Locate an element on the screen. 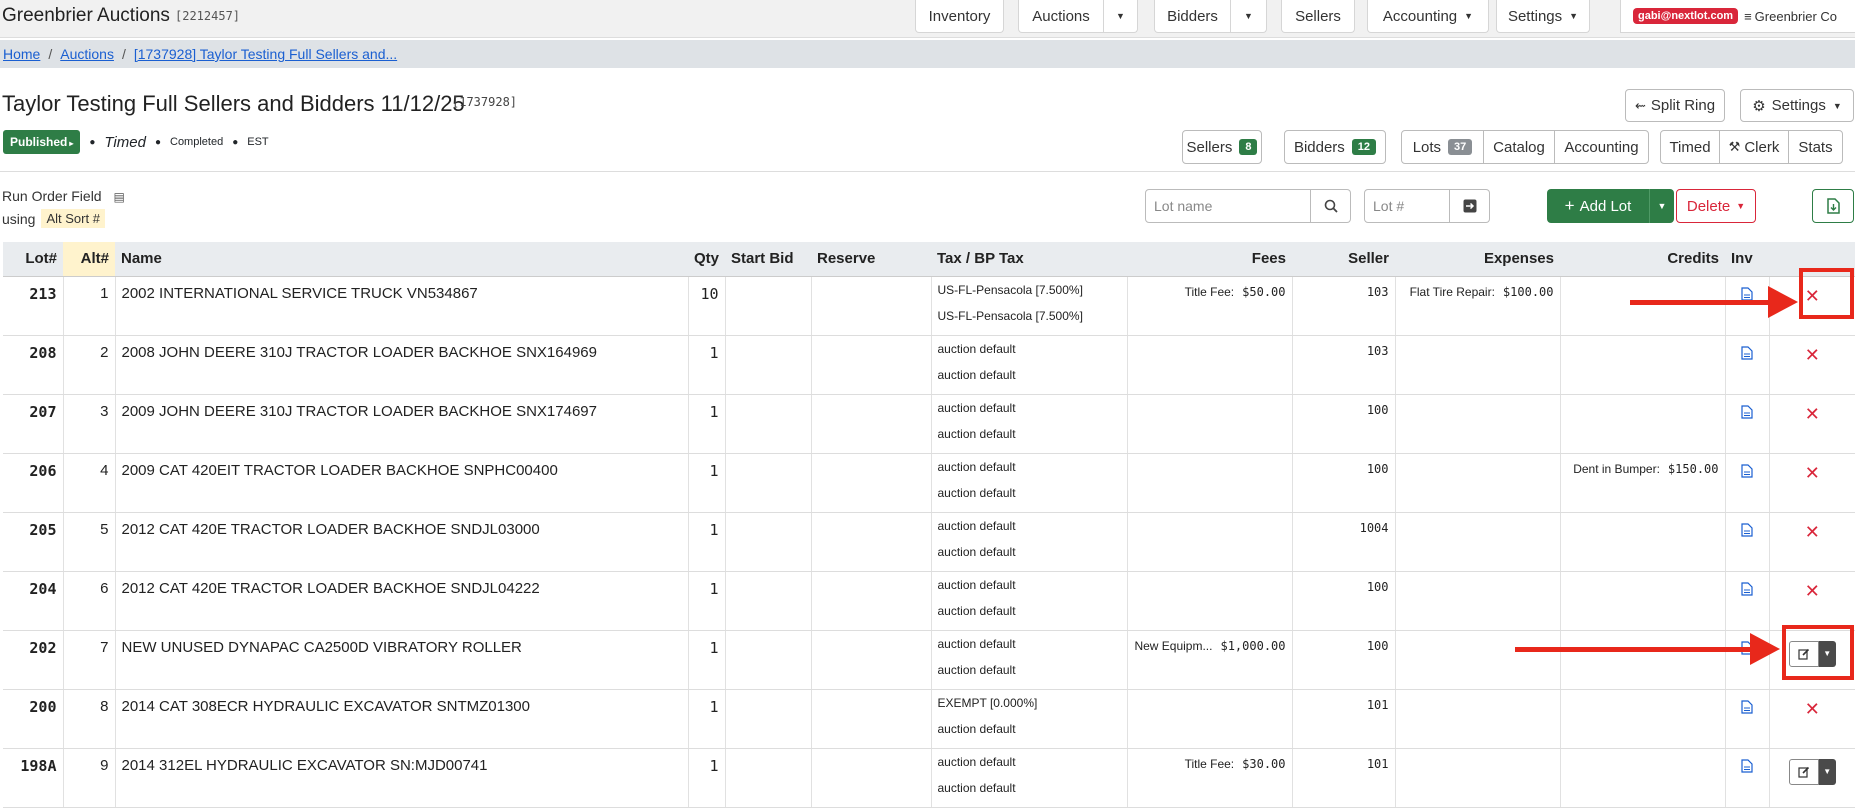 Image resolution: width=1855 pixels, height=808 pixels. add-lot-dropdown: ▼ is located at coordinates (1661, 206).